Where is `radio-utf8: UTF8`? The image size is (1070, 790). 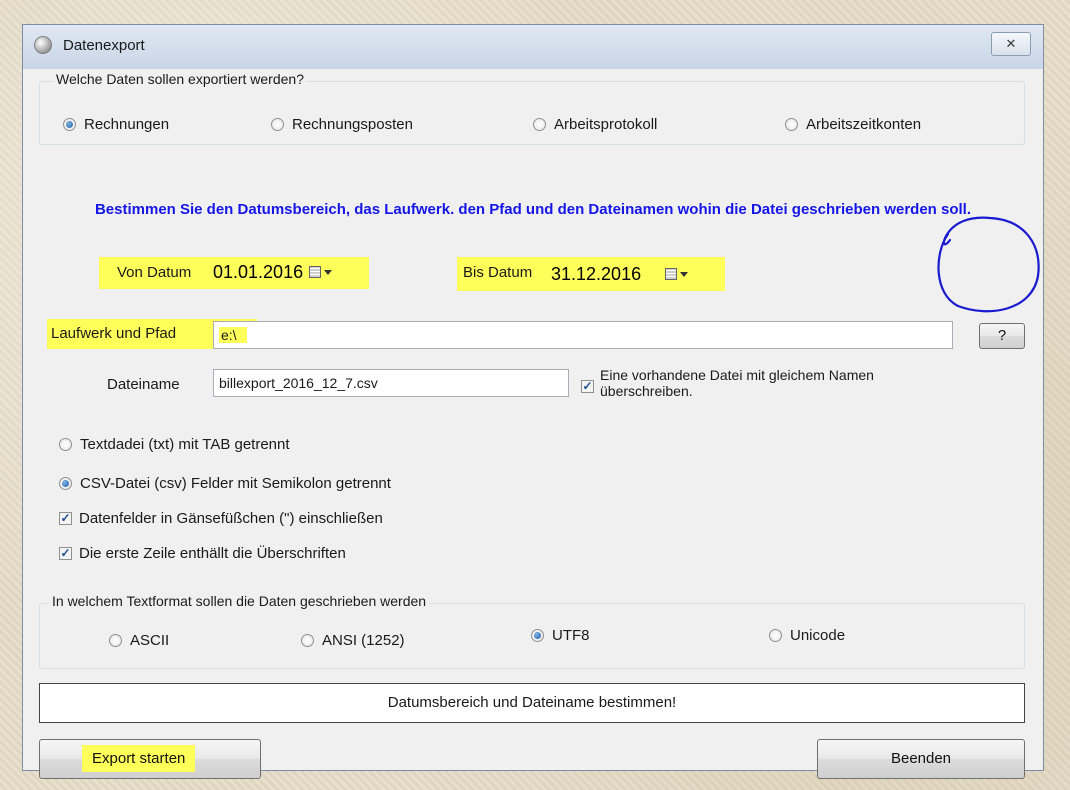
radio-utf8: UTF8 is located at coordinates (560, 635).